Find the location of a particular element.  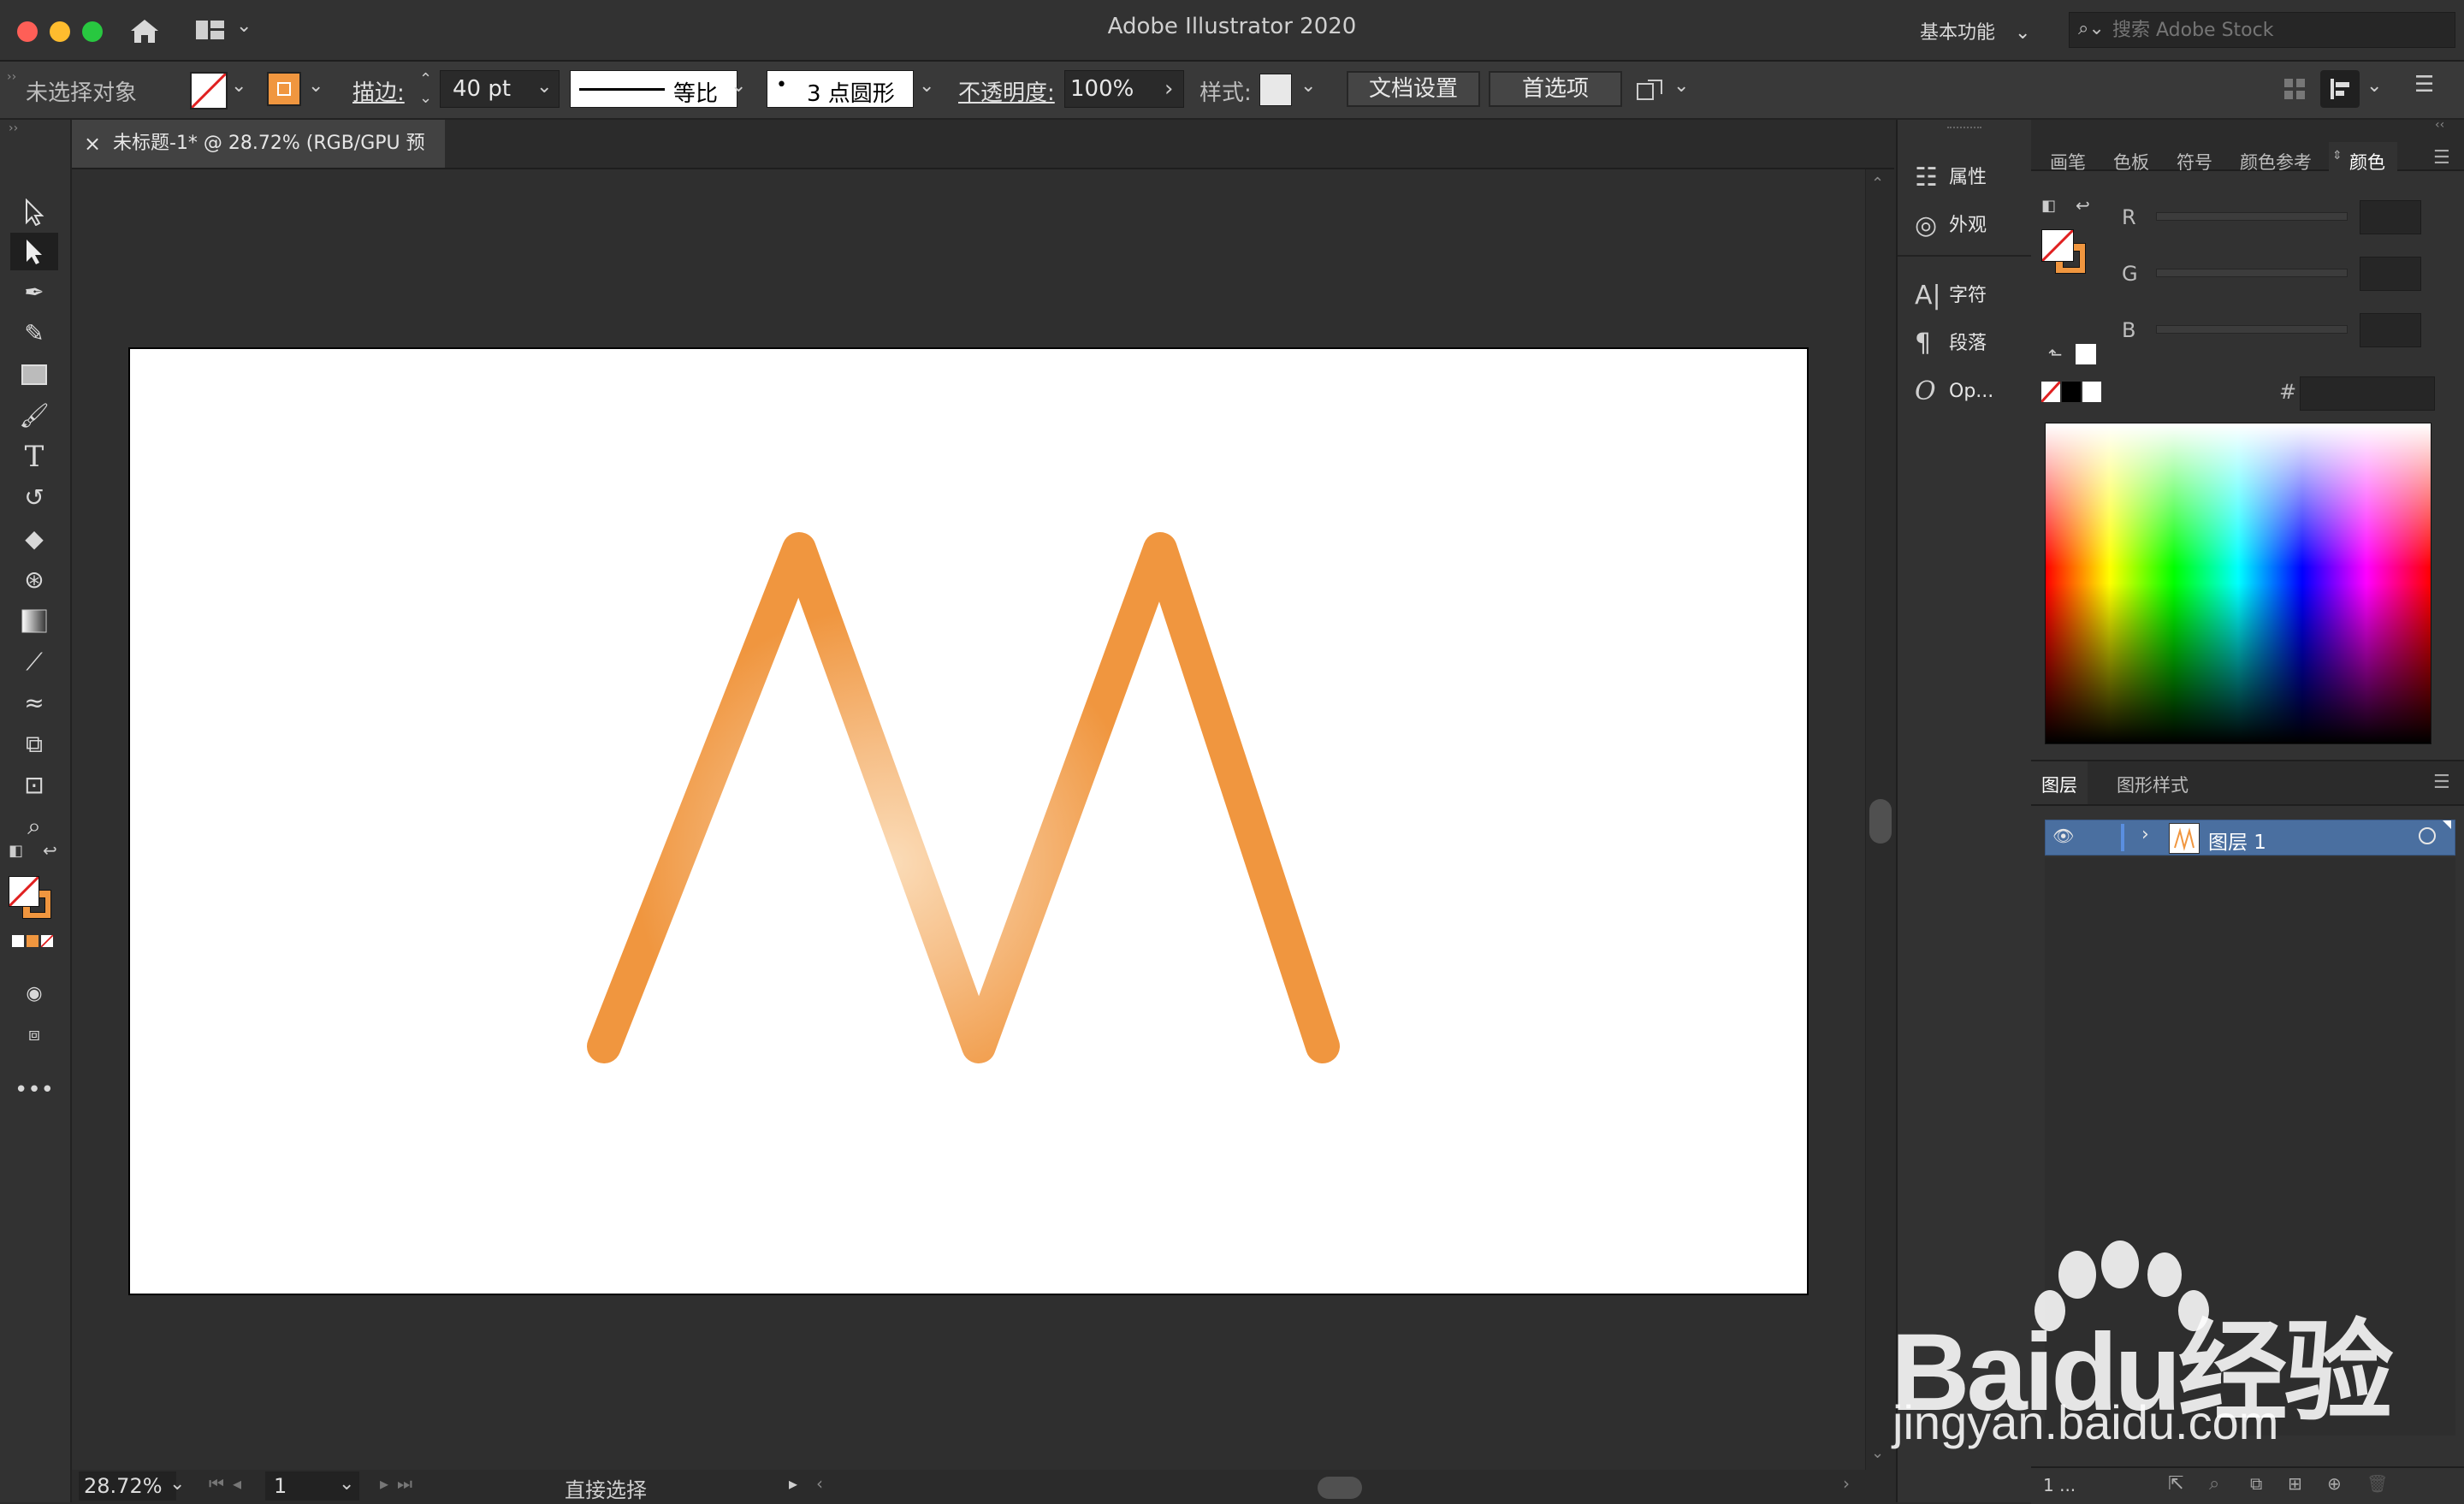

fill-swatch is located at coordinates (209, 91).